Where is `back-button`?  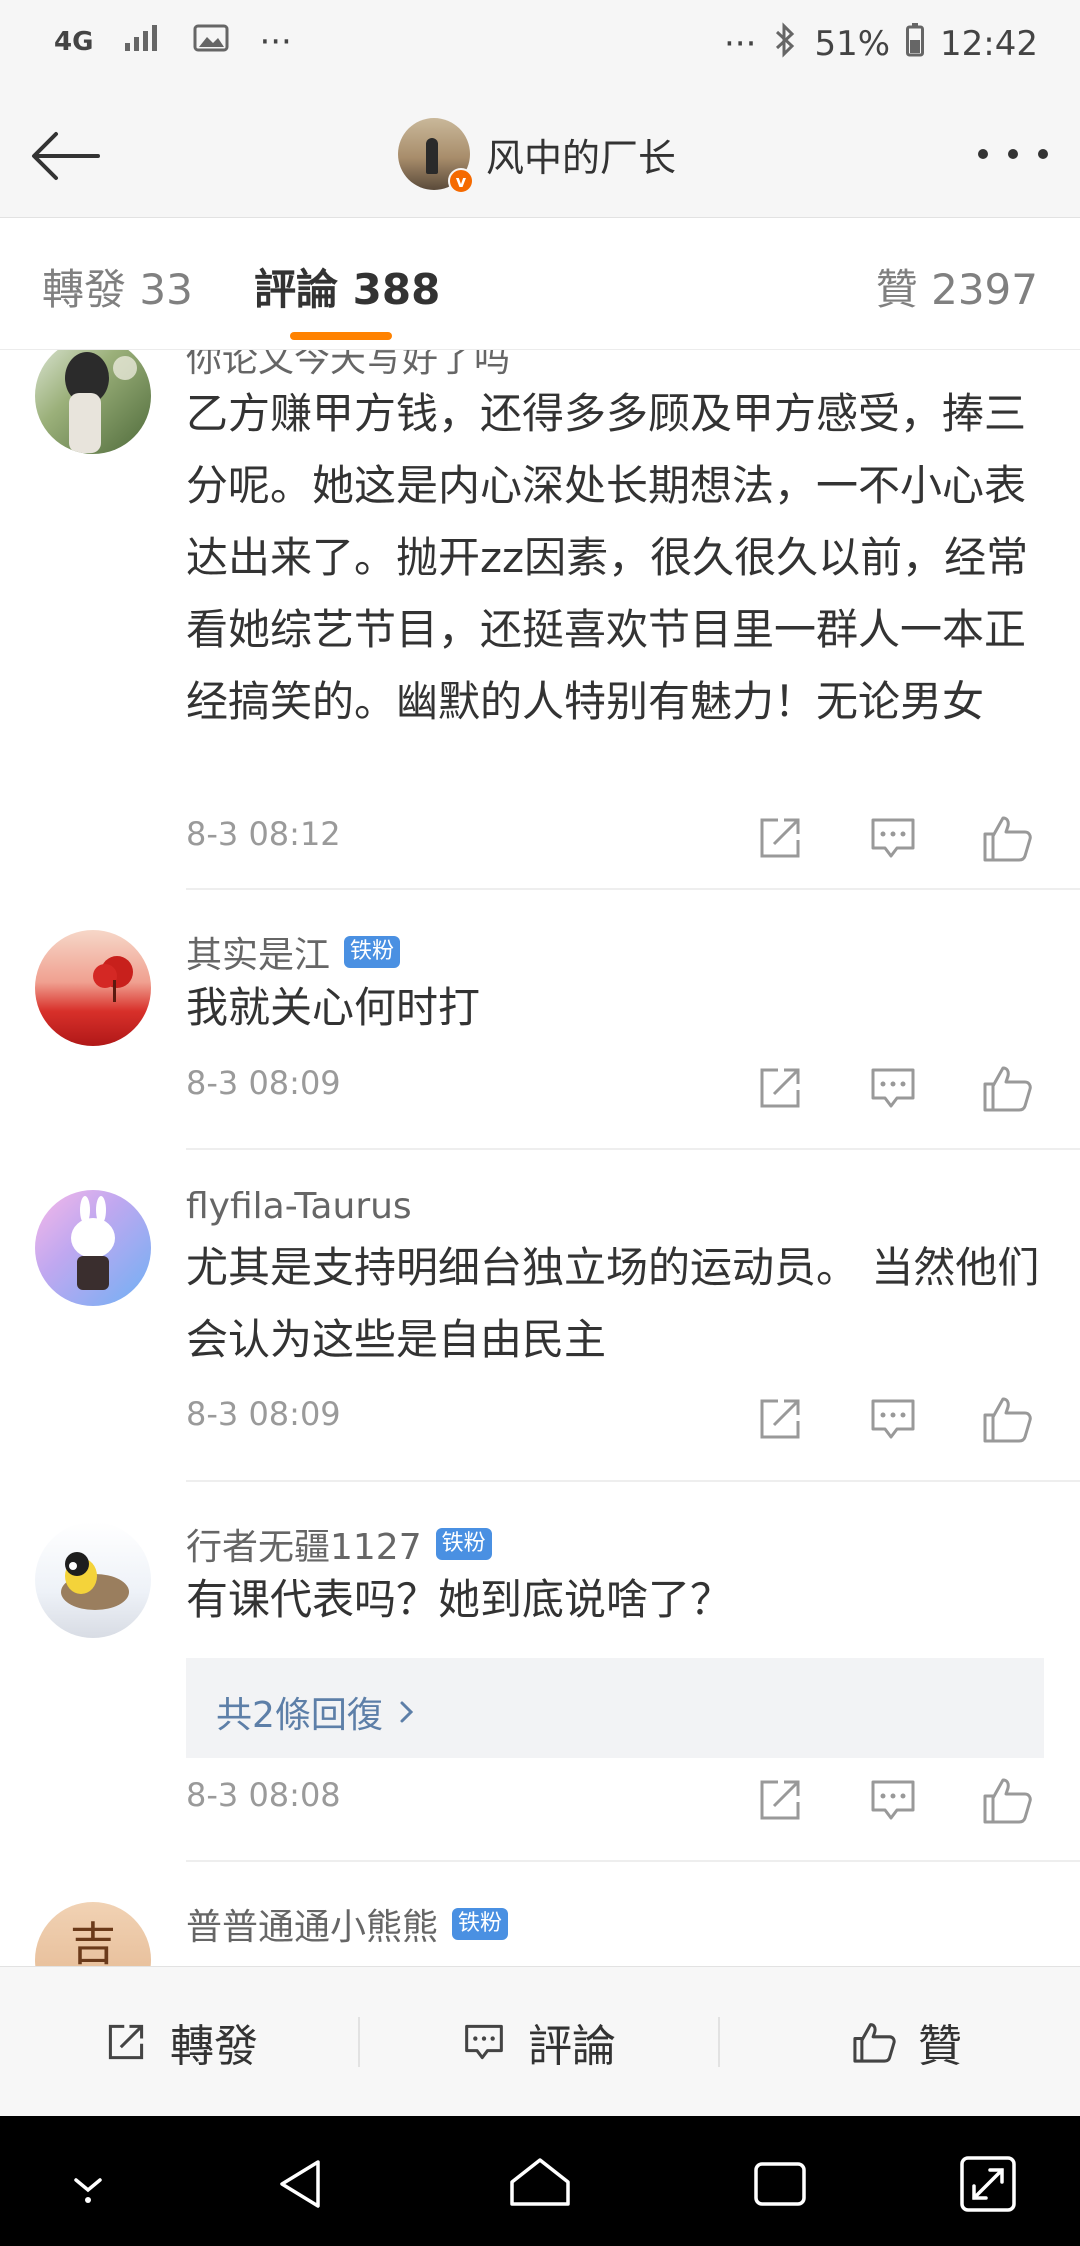 back-button is located at coordinates (66, 156).